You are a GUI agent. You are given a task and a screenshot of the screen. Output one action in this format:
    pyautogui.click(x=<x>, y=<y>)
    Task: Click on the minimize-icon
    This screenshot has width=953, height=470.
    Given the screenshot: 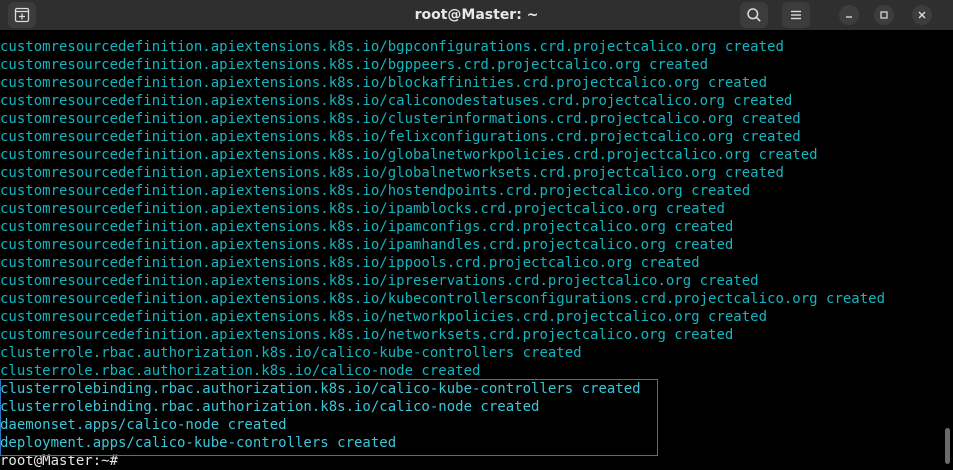 What is the action you would take?
    pyautogui.click(x=849, y=17)
    